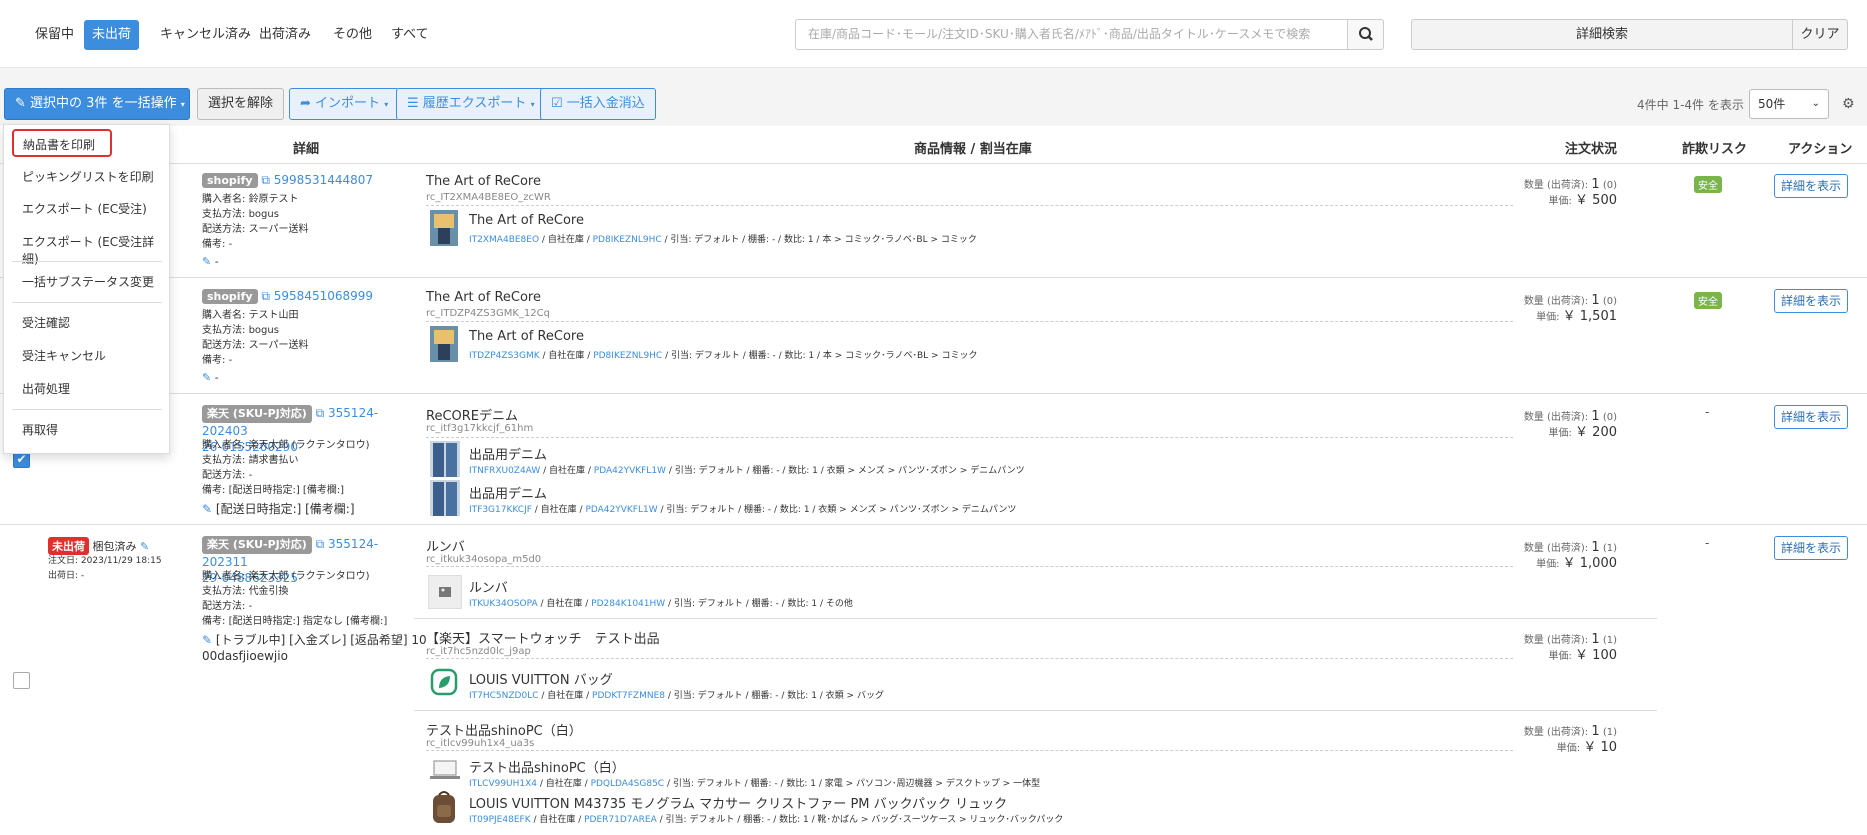  What do you see at coordinates (1365, 34) in the screenshot?
I see `search-button` at bounding box center [1365, 34].